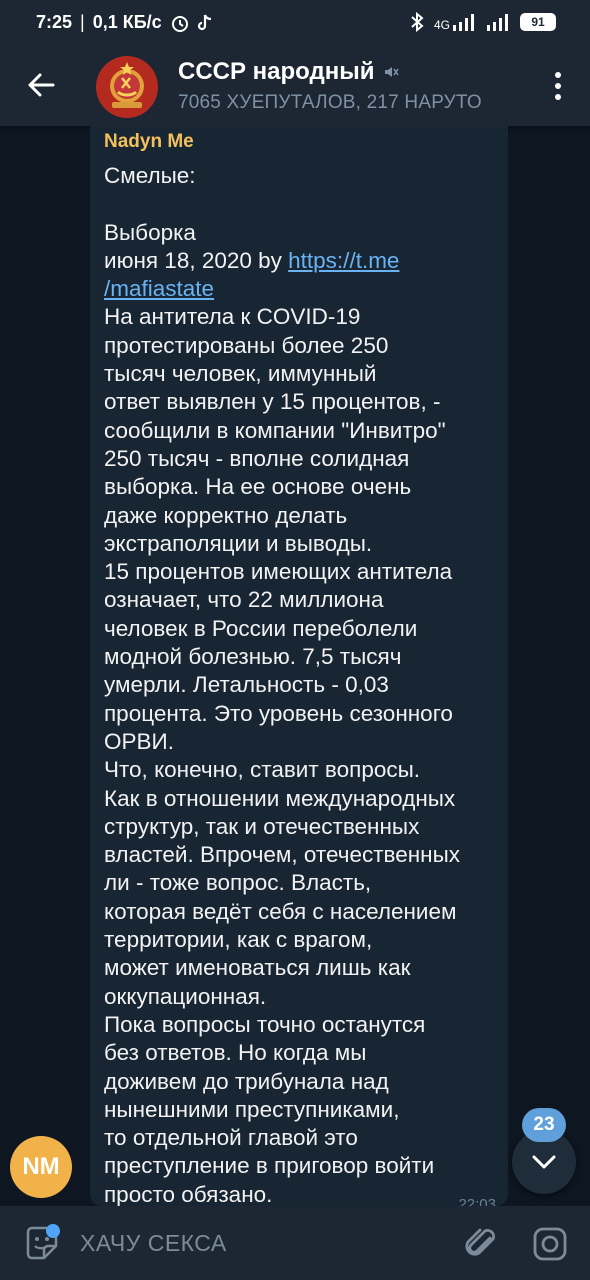 This screenshot has width=590, height=1280. I want to click on sender-avatar: NM, so click(41, 1167).